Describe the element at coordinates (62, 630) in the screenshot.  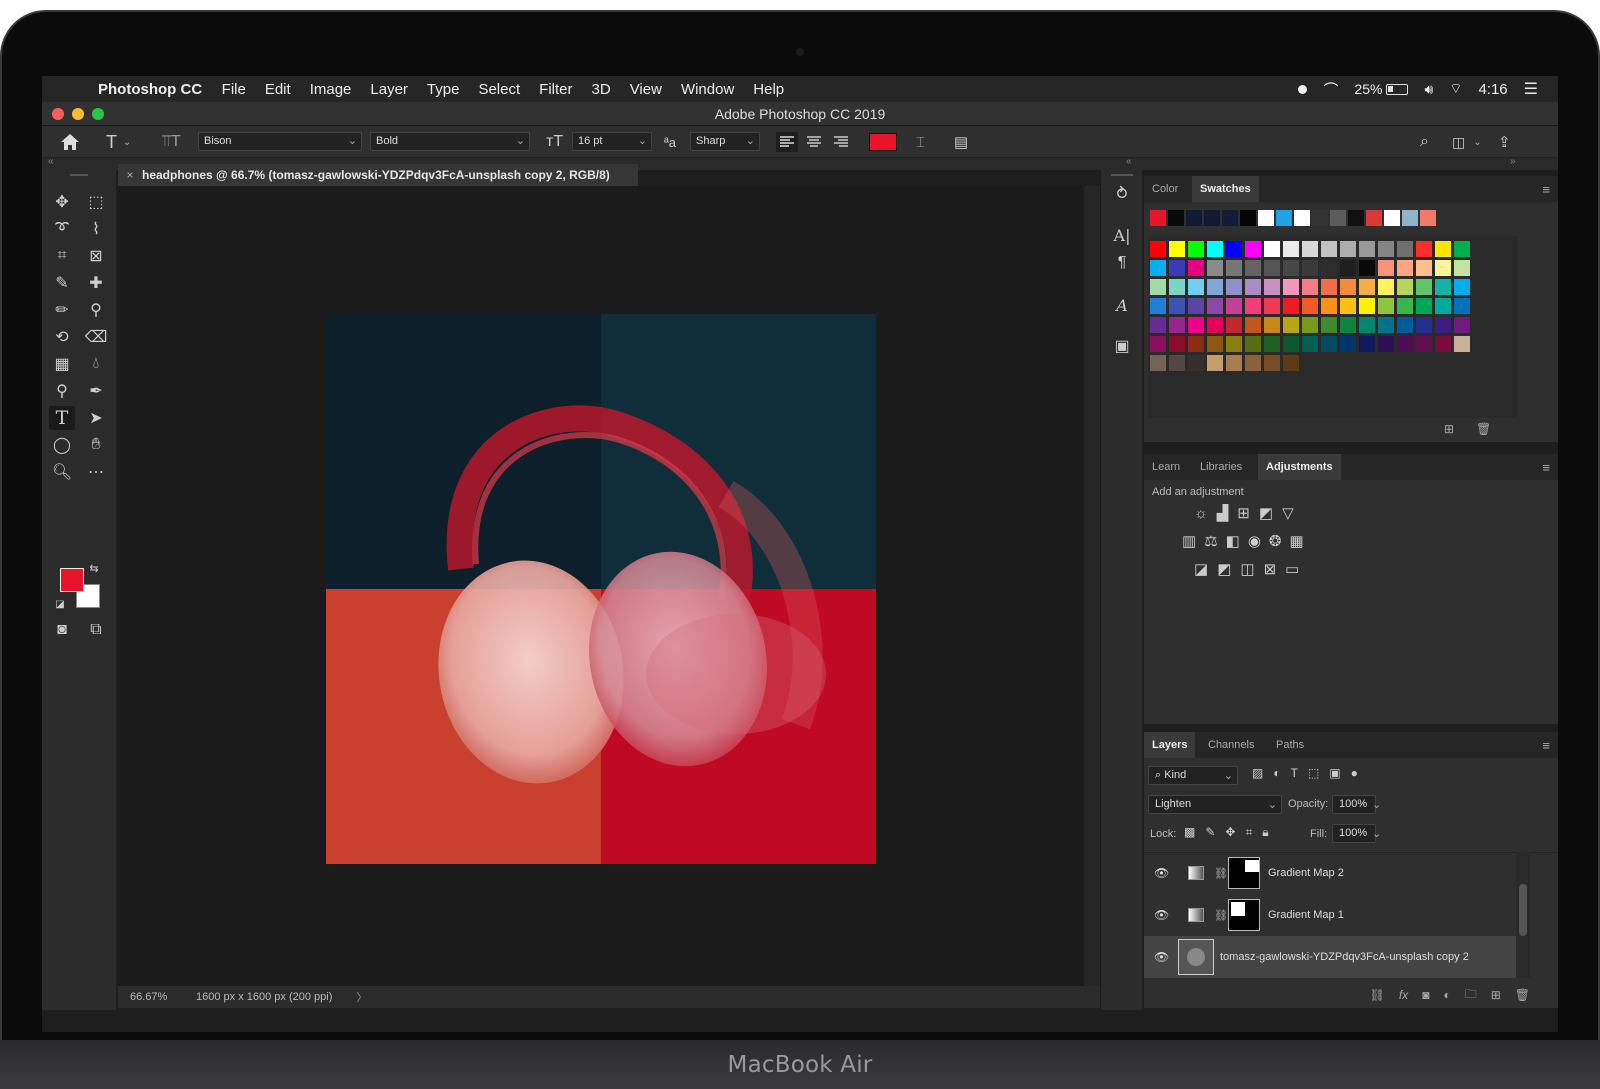
I see `quick-mask-icon: ◙` at that location.